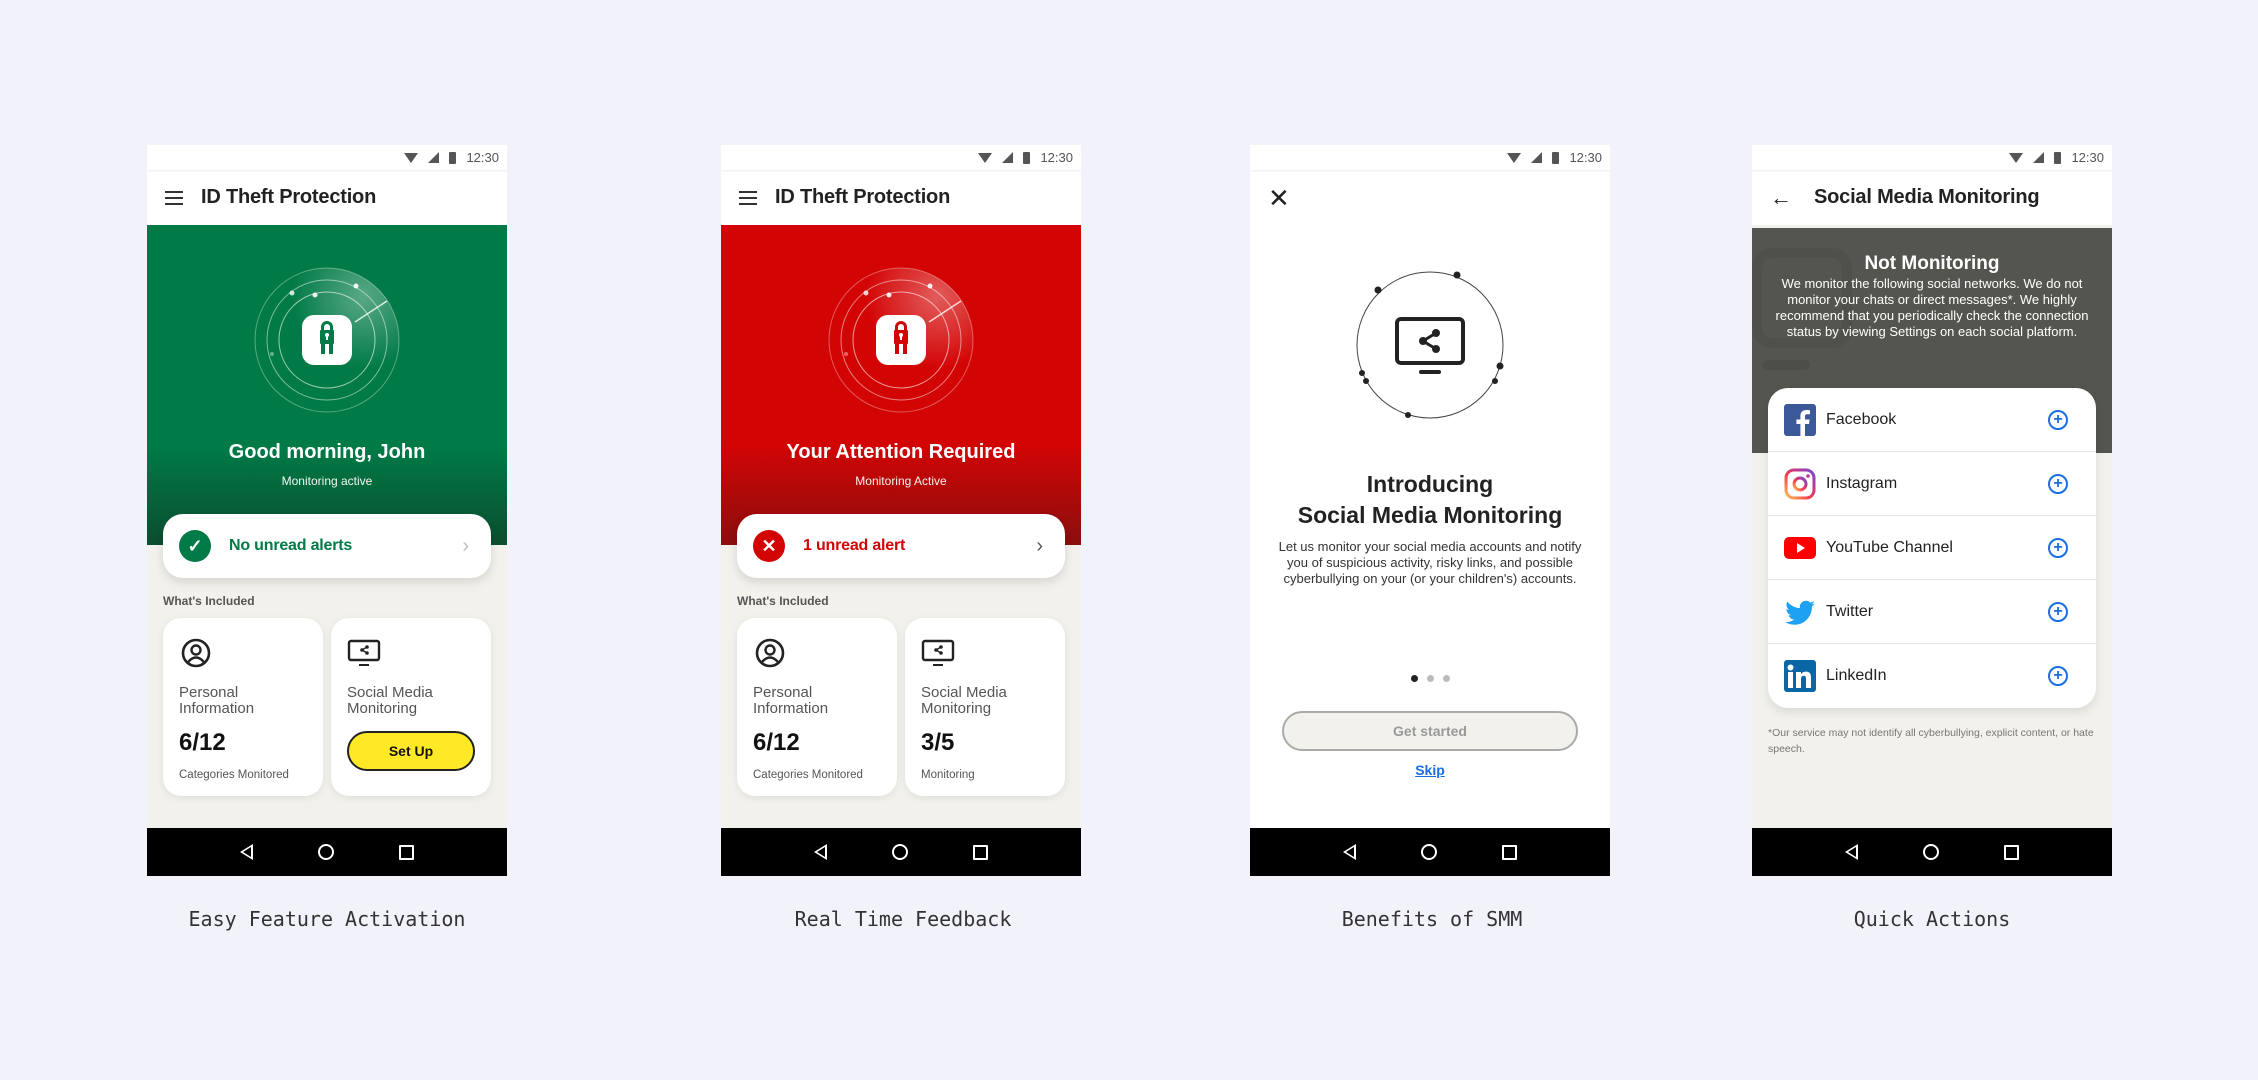 The width and height of the screenshot is (2258, 1080). I want to click on skip-link: Skip, so click(1430, 770).